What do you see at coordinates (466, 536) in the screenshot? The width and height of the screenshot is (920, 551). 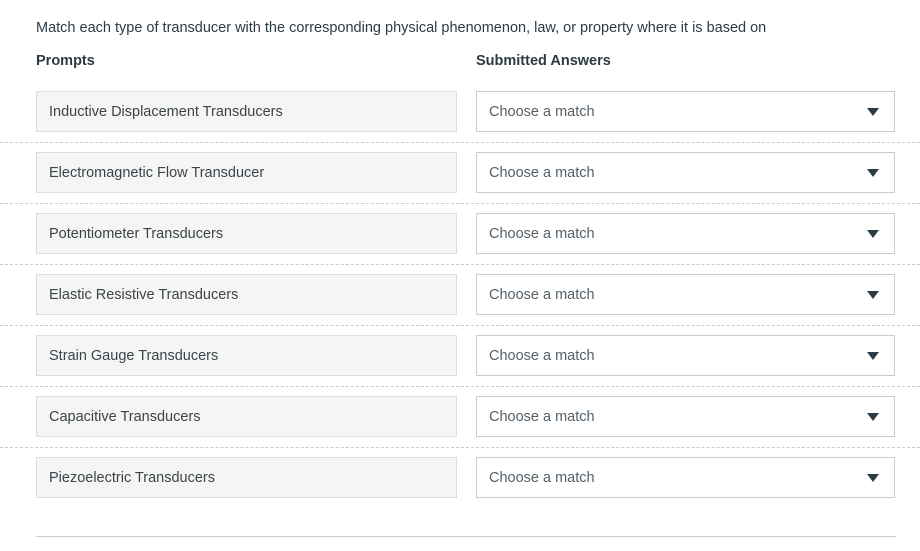 I see `section-divider` at bounding box center [466, 536].